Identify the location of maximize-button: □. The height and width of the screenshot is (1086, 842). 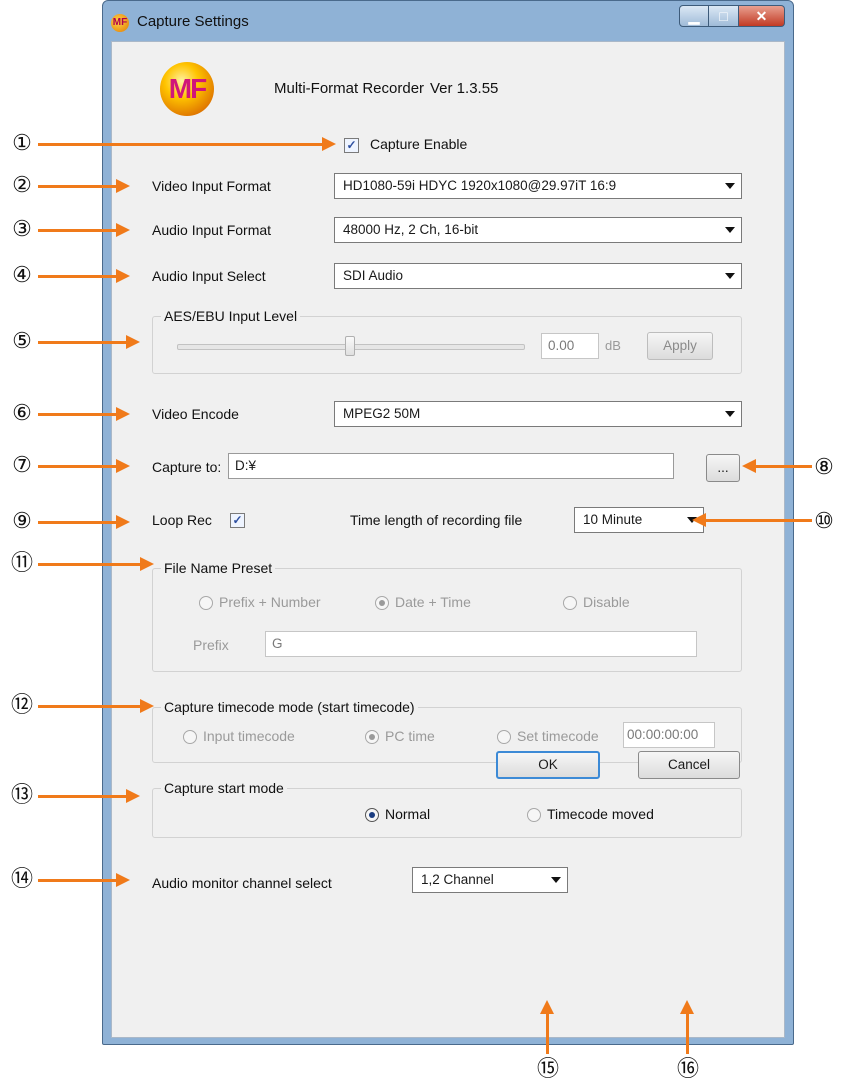
(724, 16).